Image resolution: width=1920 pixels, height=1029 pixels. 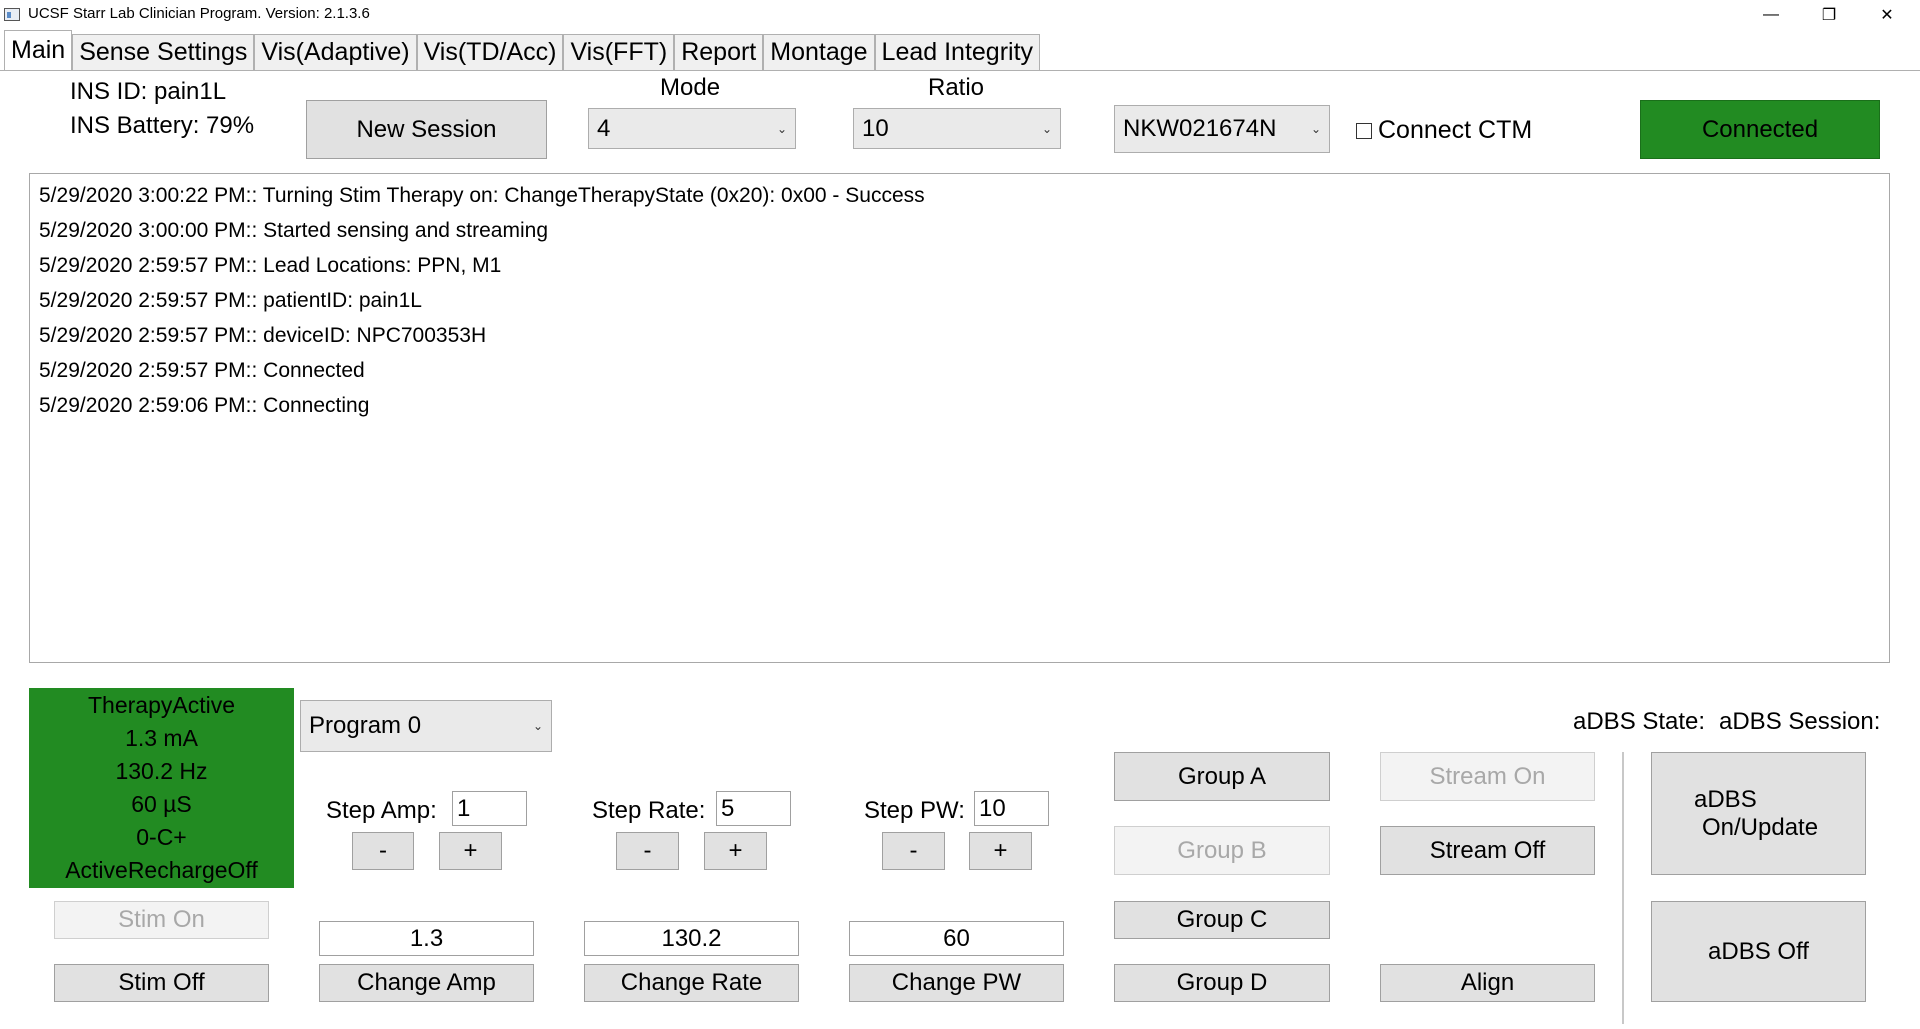 I want to click on log-line: 5/29/2020 2:59:06 PM:: Connecting, so click(x=204, y=405).